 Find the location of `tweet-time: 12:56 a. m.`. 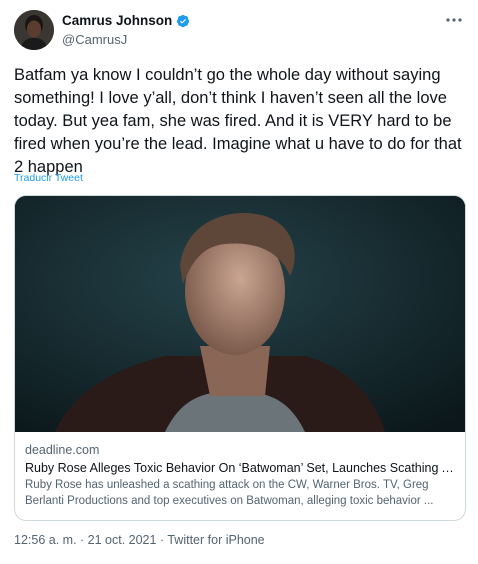

tweet-time: 12:56 a. m. is located at coordinates (45, 540).